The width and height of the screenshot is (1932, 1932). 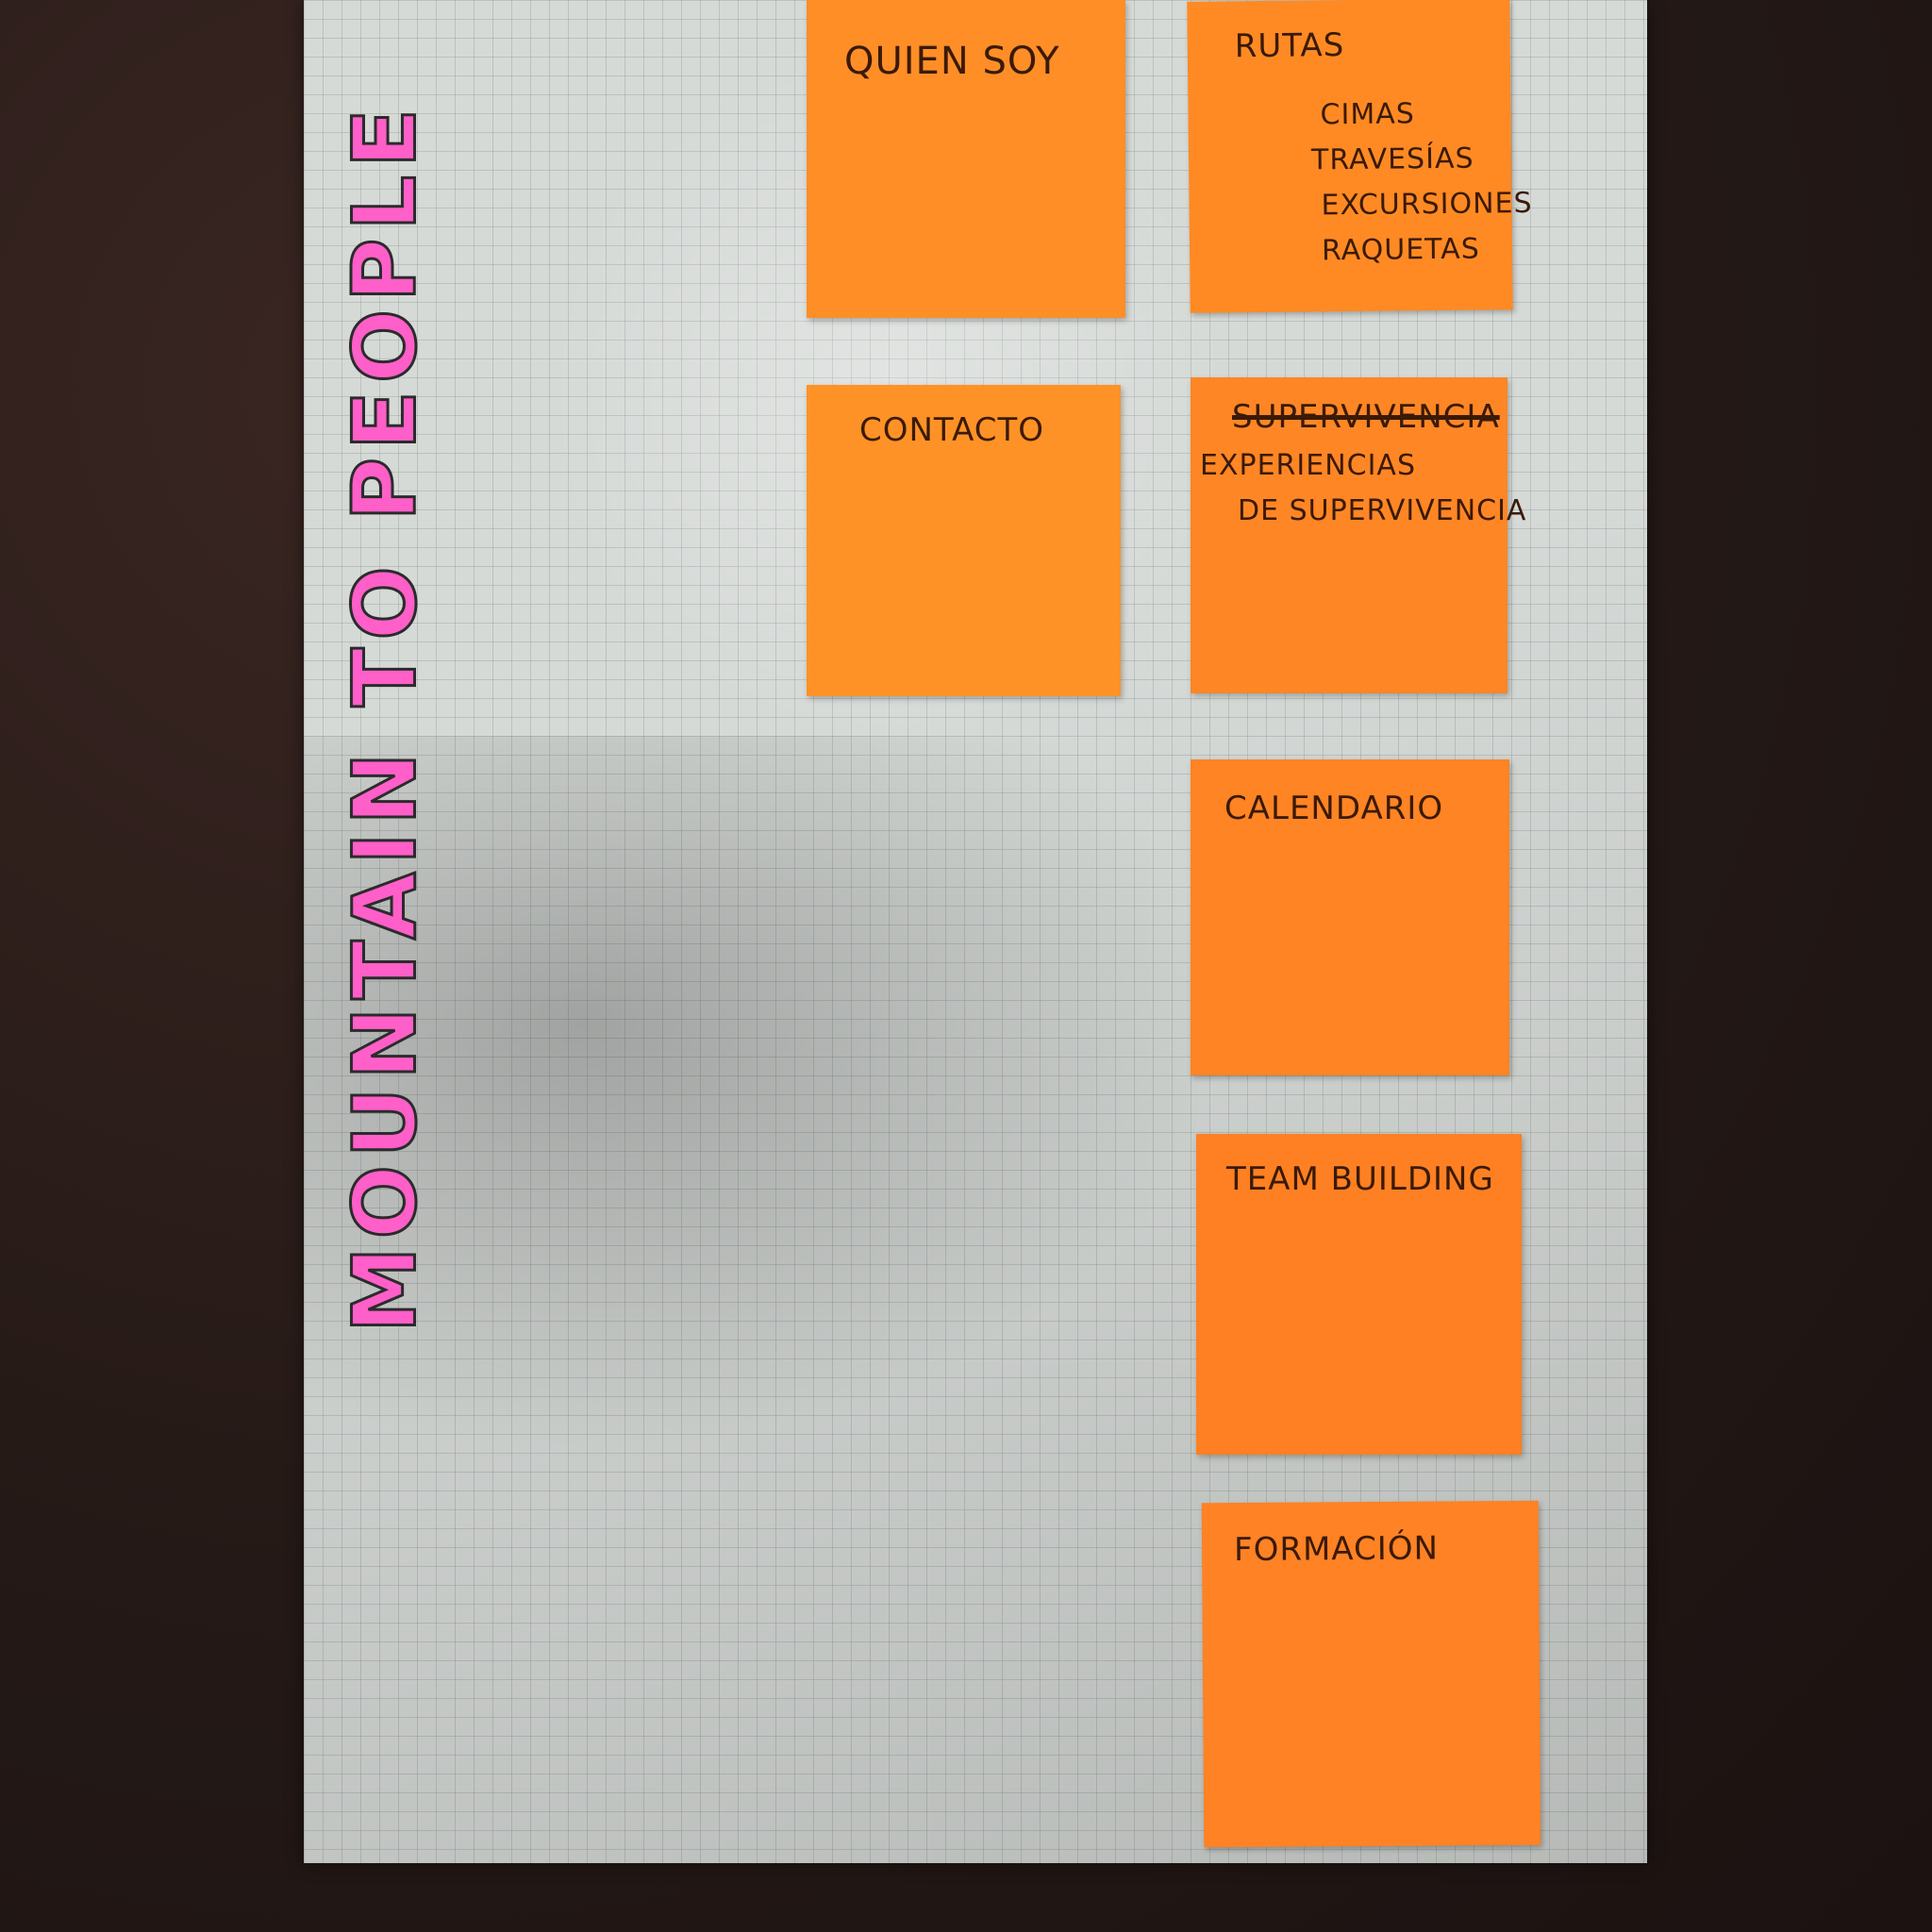 I want to click on note-line: RAQUETAS, so click(x=1400, y=250).